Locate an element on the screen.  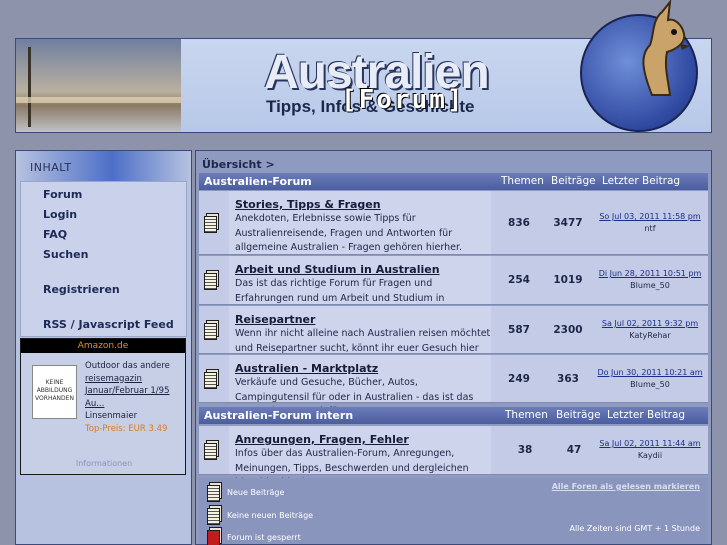
posts-count: 2300 is located at coordinates (568, 330).